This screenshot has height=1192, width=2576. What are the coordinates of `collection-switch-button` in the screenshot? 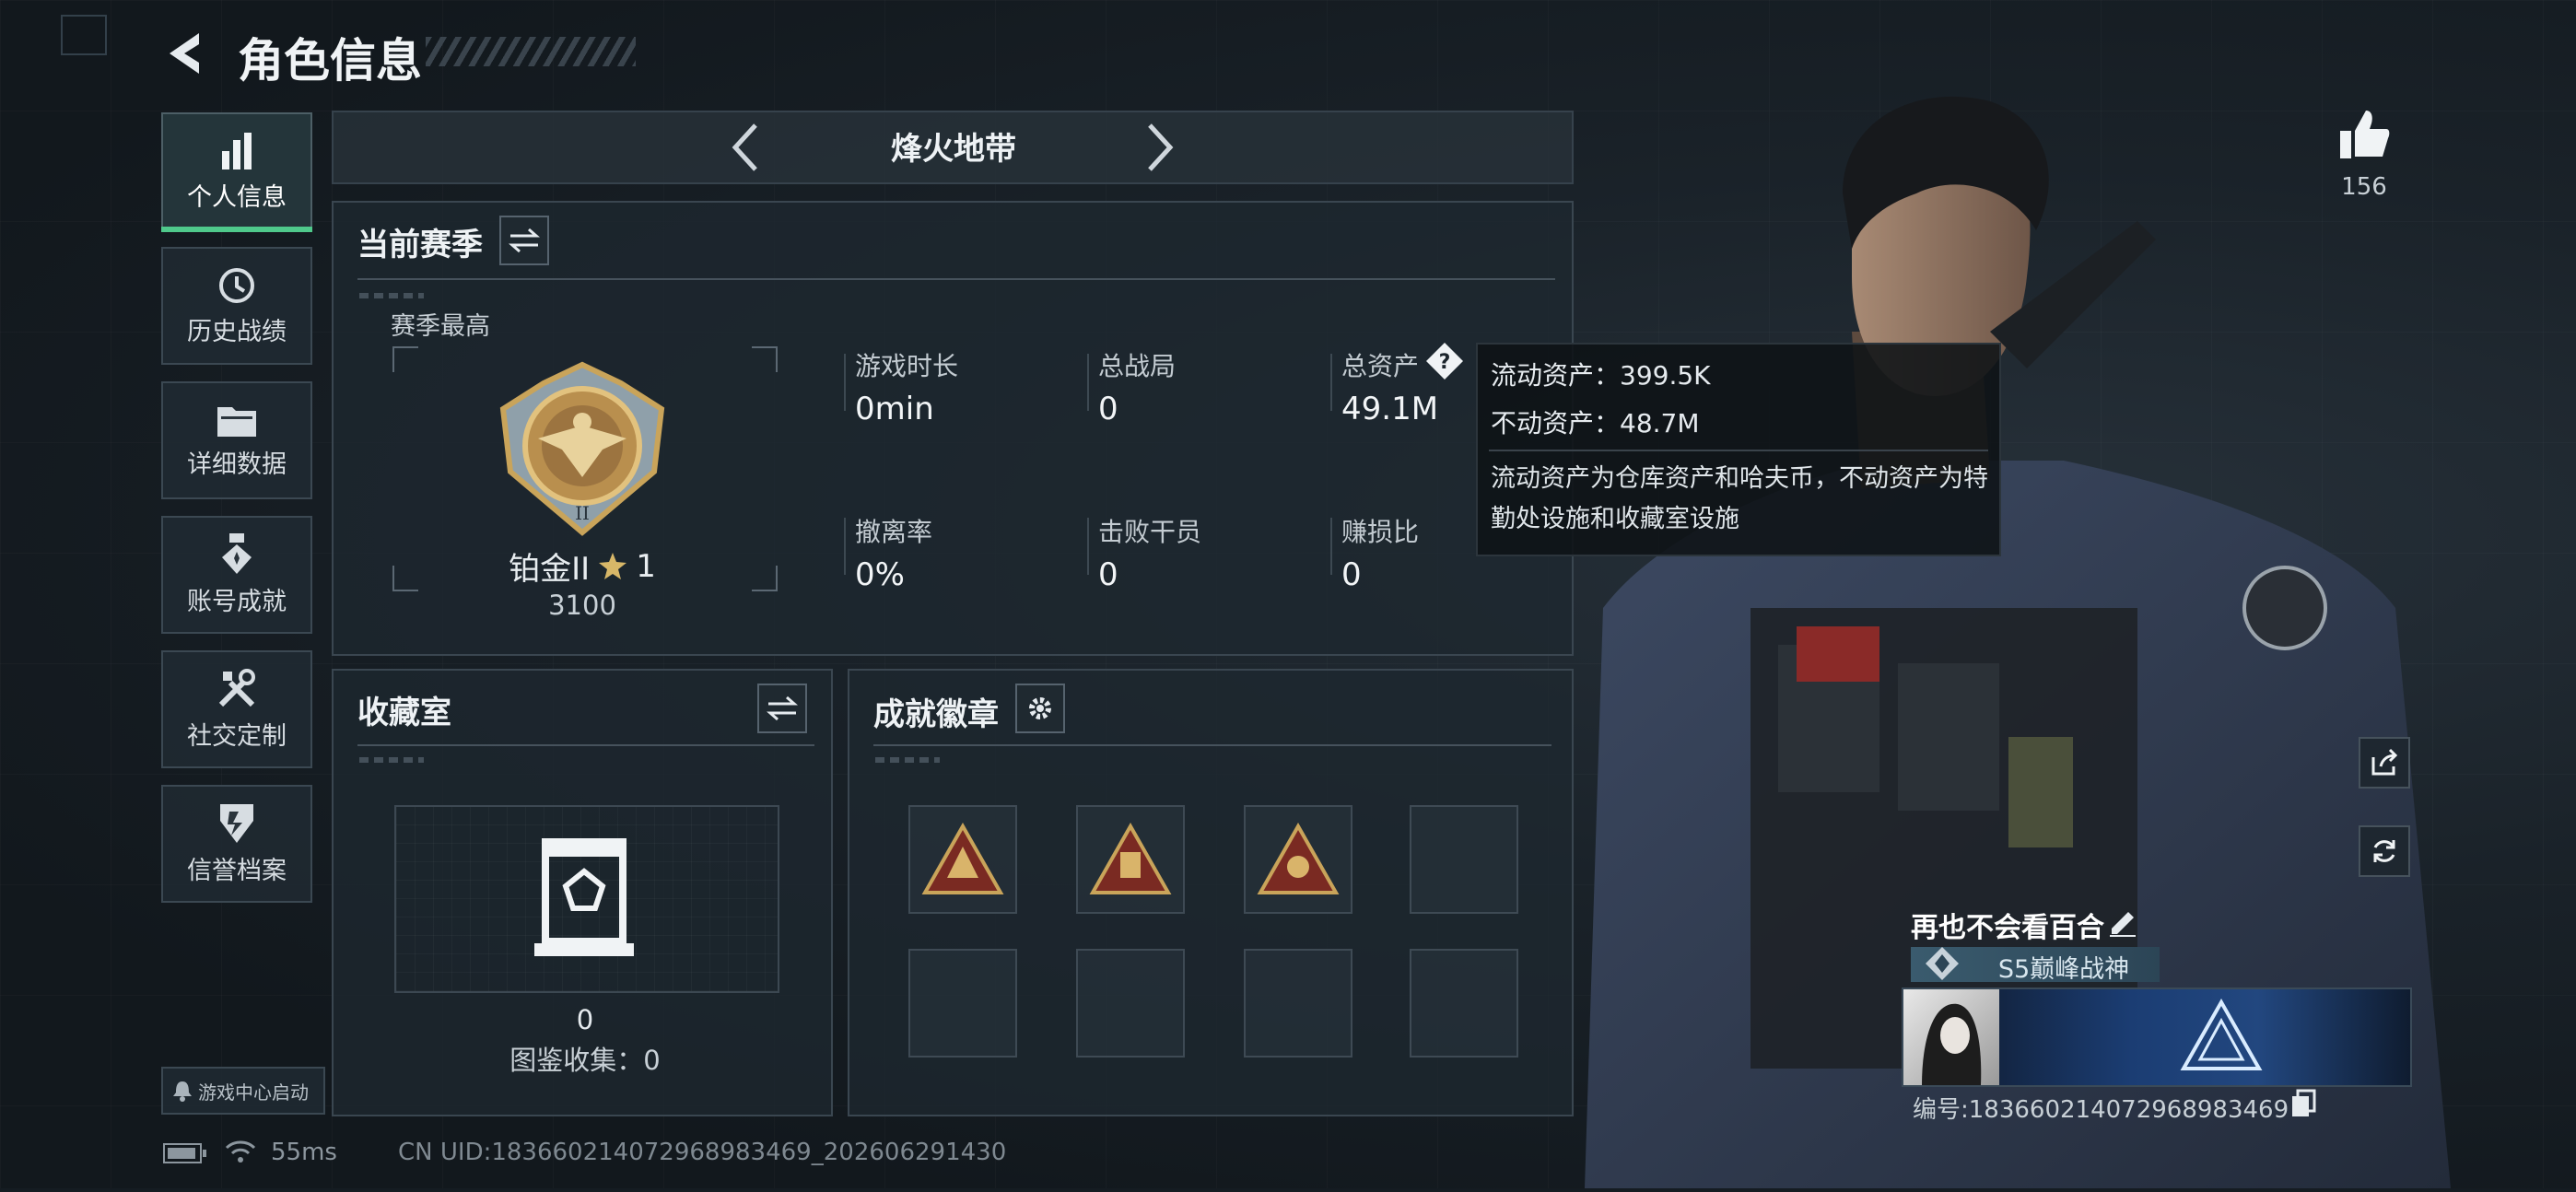 It's located at (782, 708).